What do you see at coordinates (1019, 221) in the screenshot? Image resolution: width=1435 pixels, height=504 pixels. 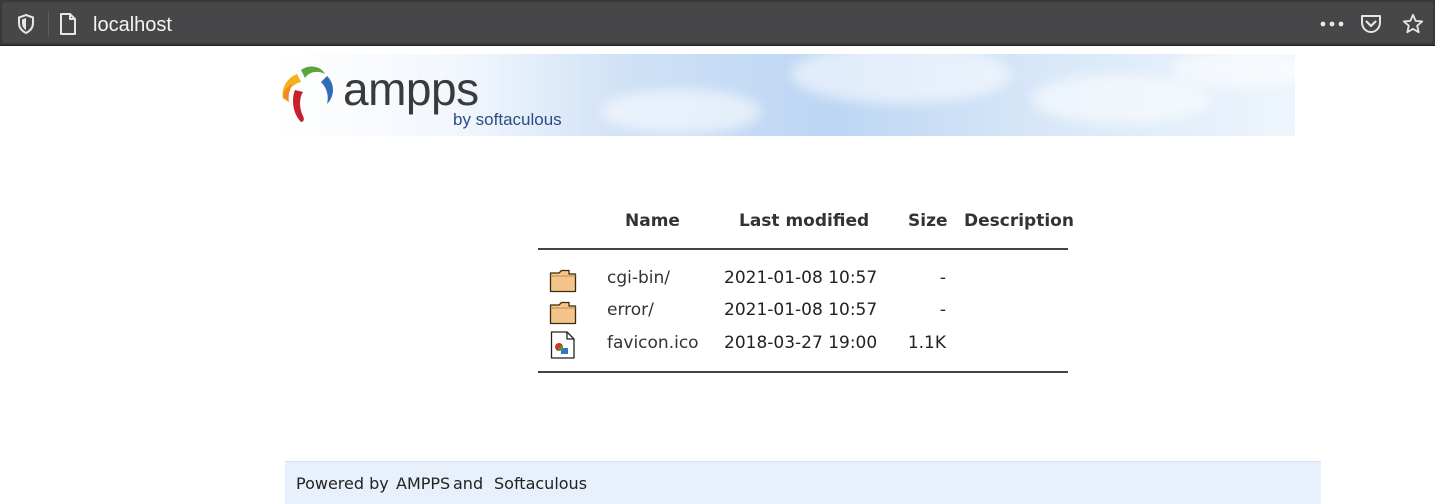 I see `column-header-description: Description` at bounding box center [1019, 221].